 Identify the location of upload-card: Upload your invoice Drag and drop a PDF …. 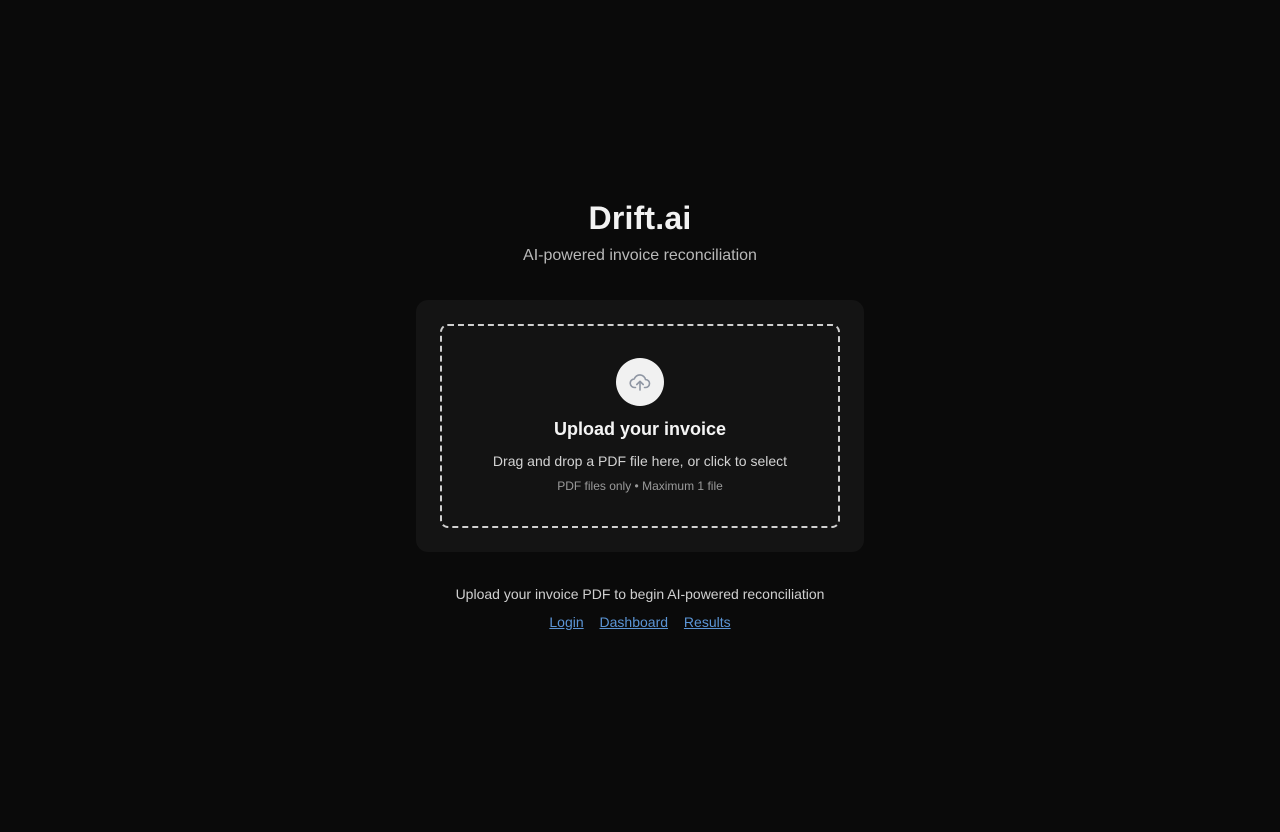
(640, 426).